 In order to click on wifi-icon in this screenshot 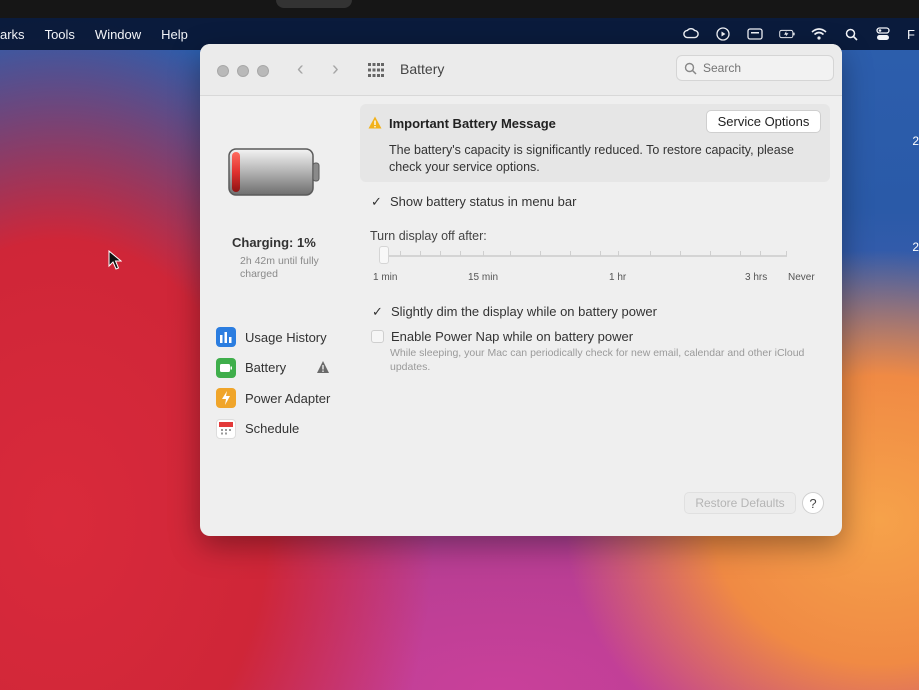, I will do `click(819, 34)`.